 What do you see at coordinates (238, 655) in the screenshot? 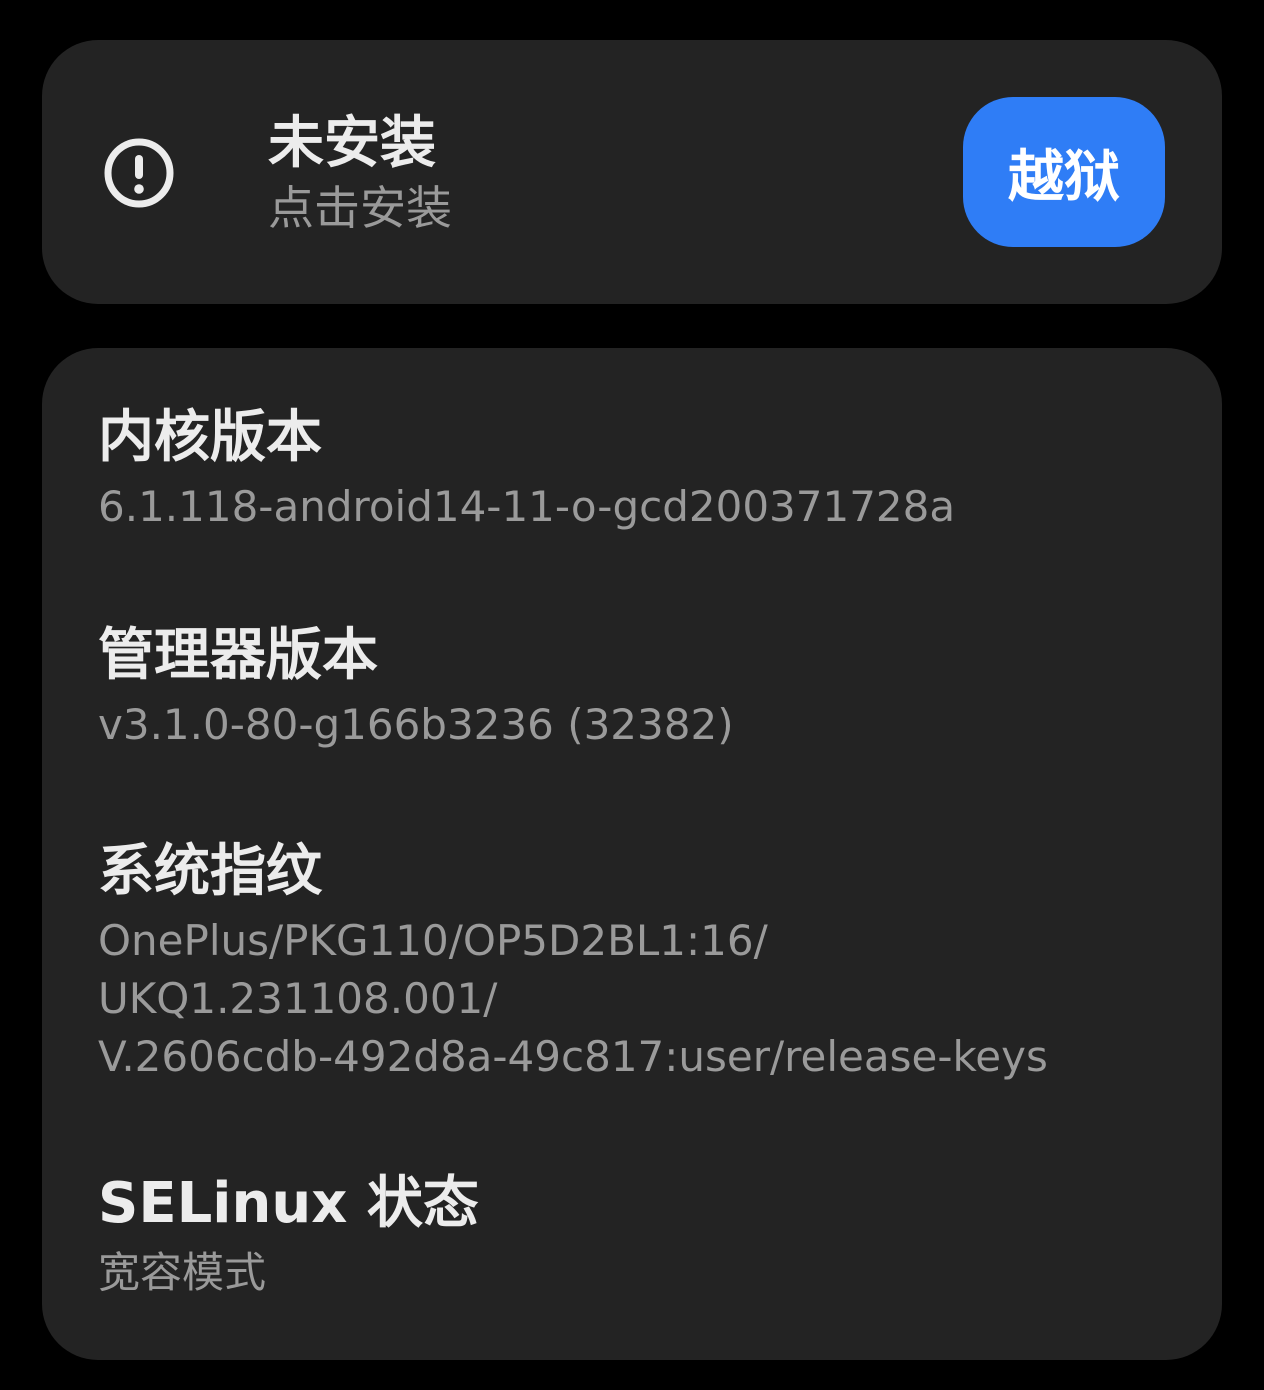
I see `info-label: 管理器版本` at bounding box center [238, 655].